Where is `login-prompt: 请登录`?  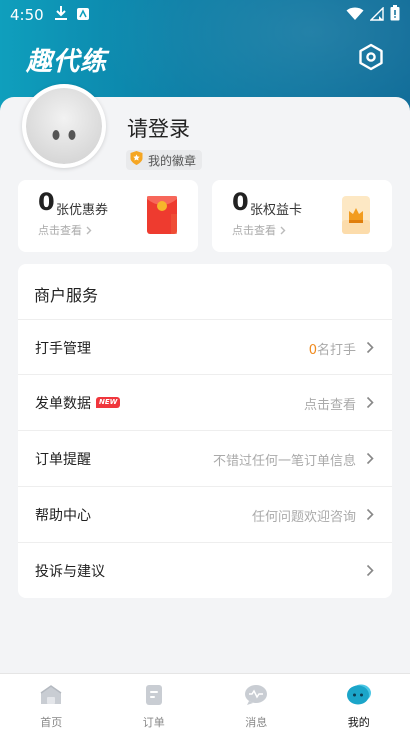
login-prompt: 请登录 is located at coordinates (158, 128).